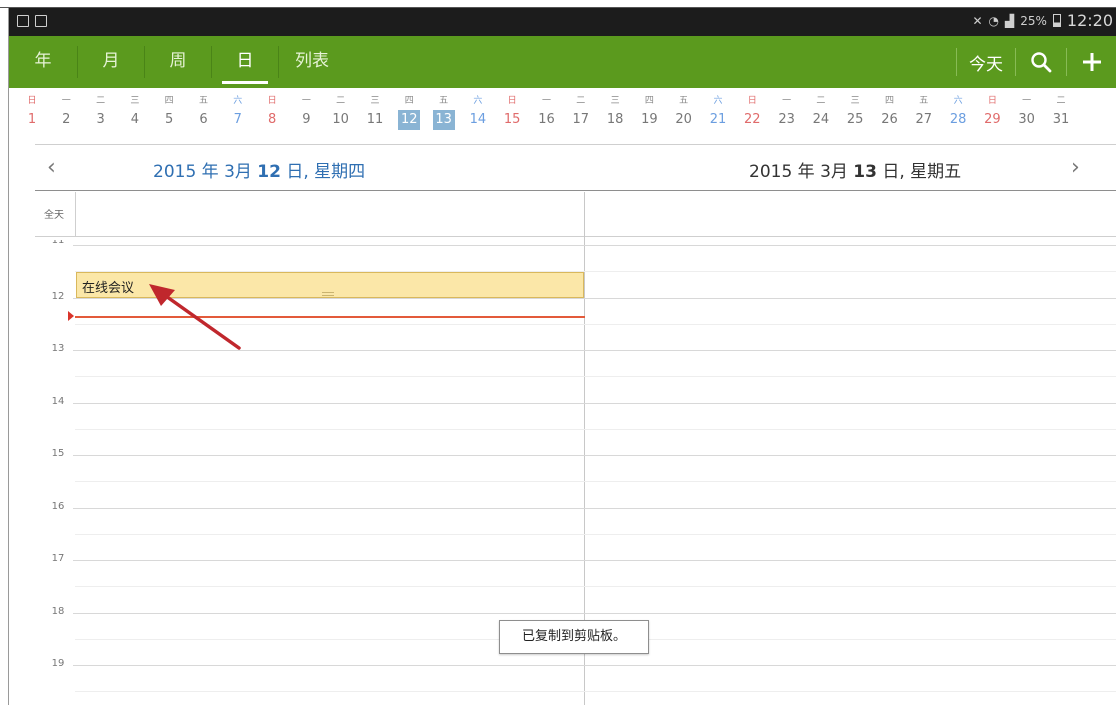  I want to click on date-strip-number: 5, so click(169, 119).